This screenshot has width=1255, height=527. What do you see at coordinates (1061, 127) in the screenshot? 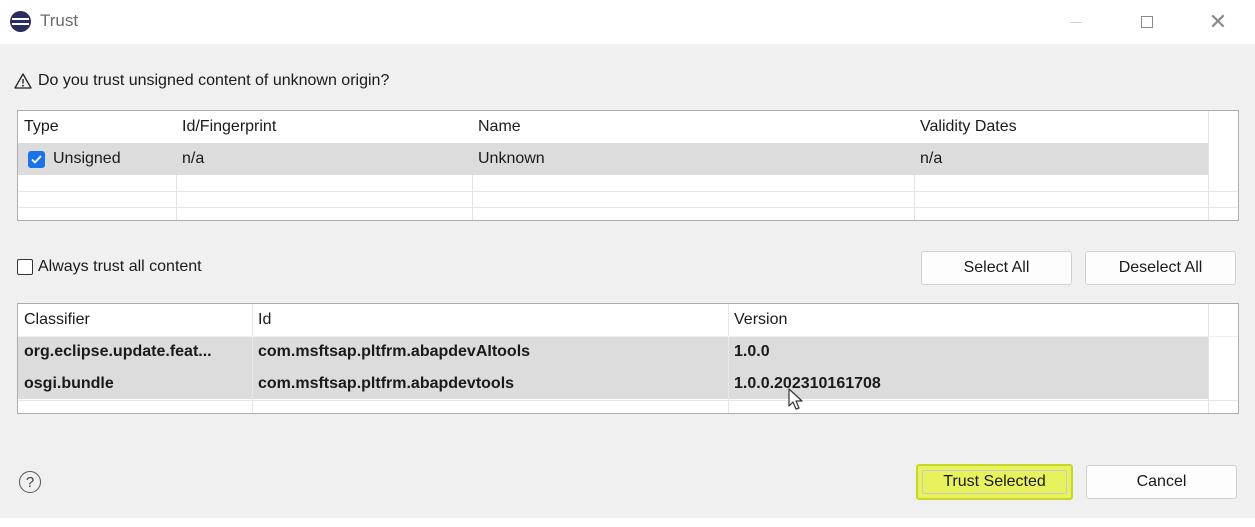
I see `column-header-validity-dates: Validity Dates` at bounding box center [1061, 127].